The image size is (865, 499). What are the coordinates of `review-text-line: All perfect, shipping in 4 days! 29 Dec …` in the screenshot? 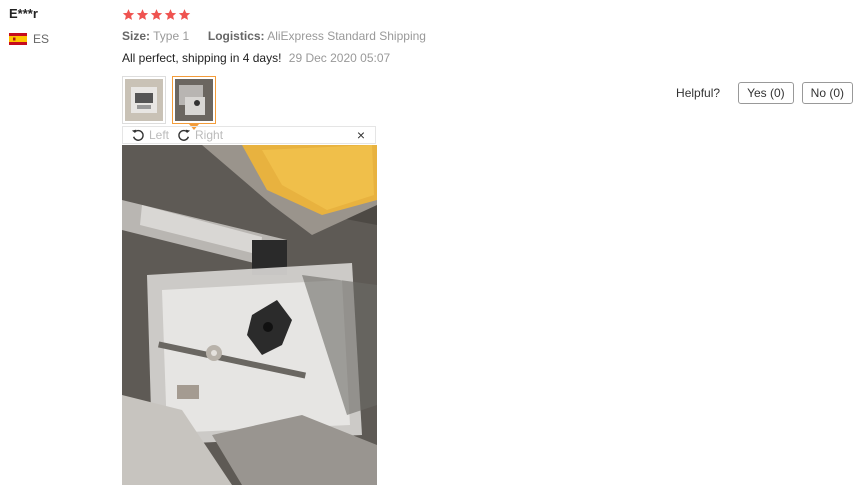 It's located at (487, 58).